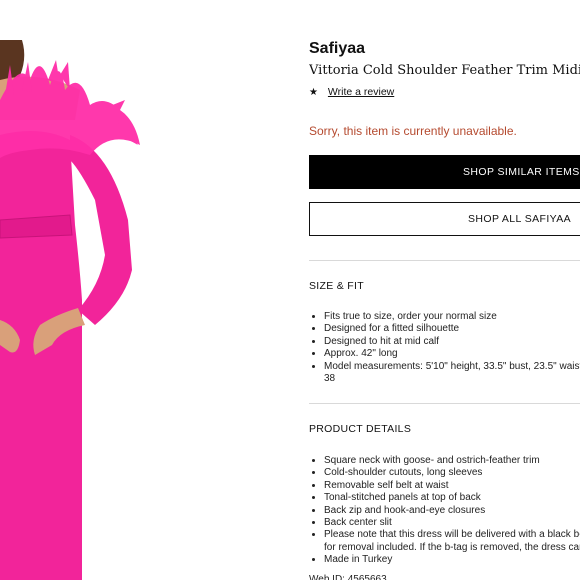 The image size is (580, 580). What do you see at coordinates (337, 49) in the screenshot?
I see `brand-name: Safiyaa` at bounding box center [337, 49].